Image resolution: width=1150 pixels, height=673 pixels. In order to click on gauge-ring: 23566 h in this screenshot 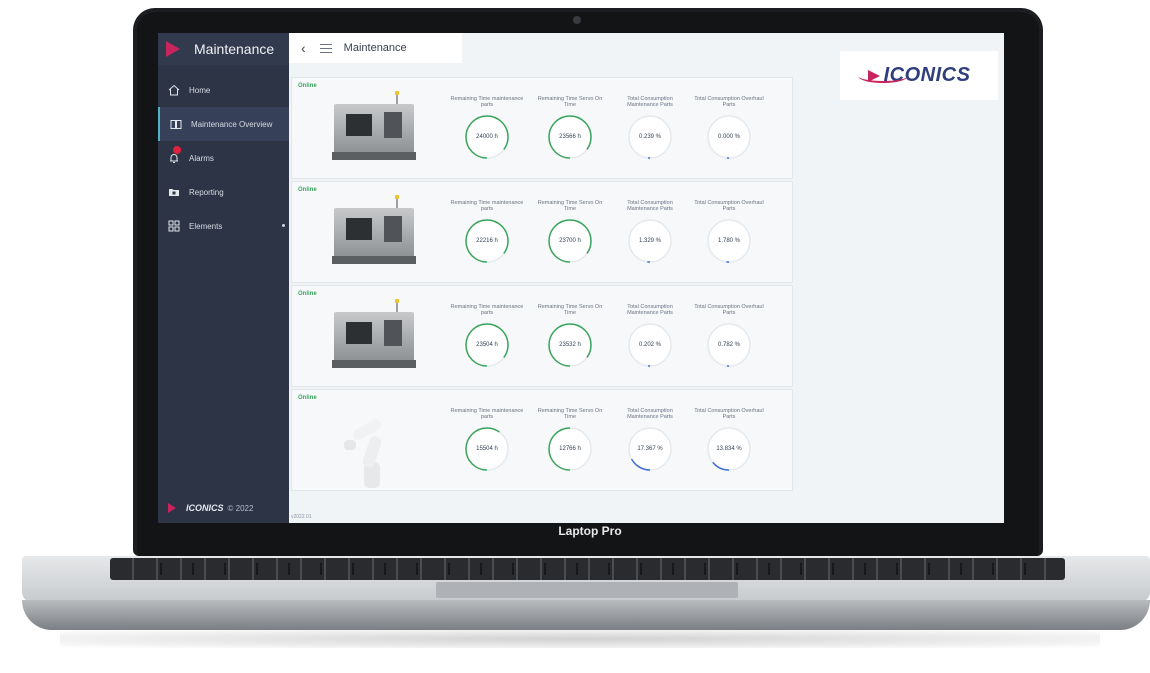, I will do `click(570, 137)`.